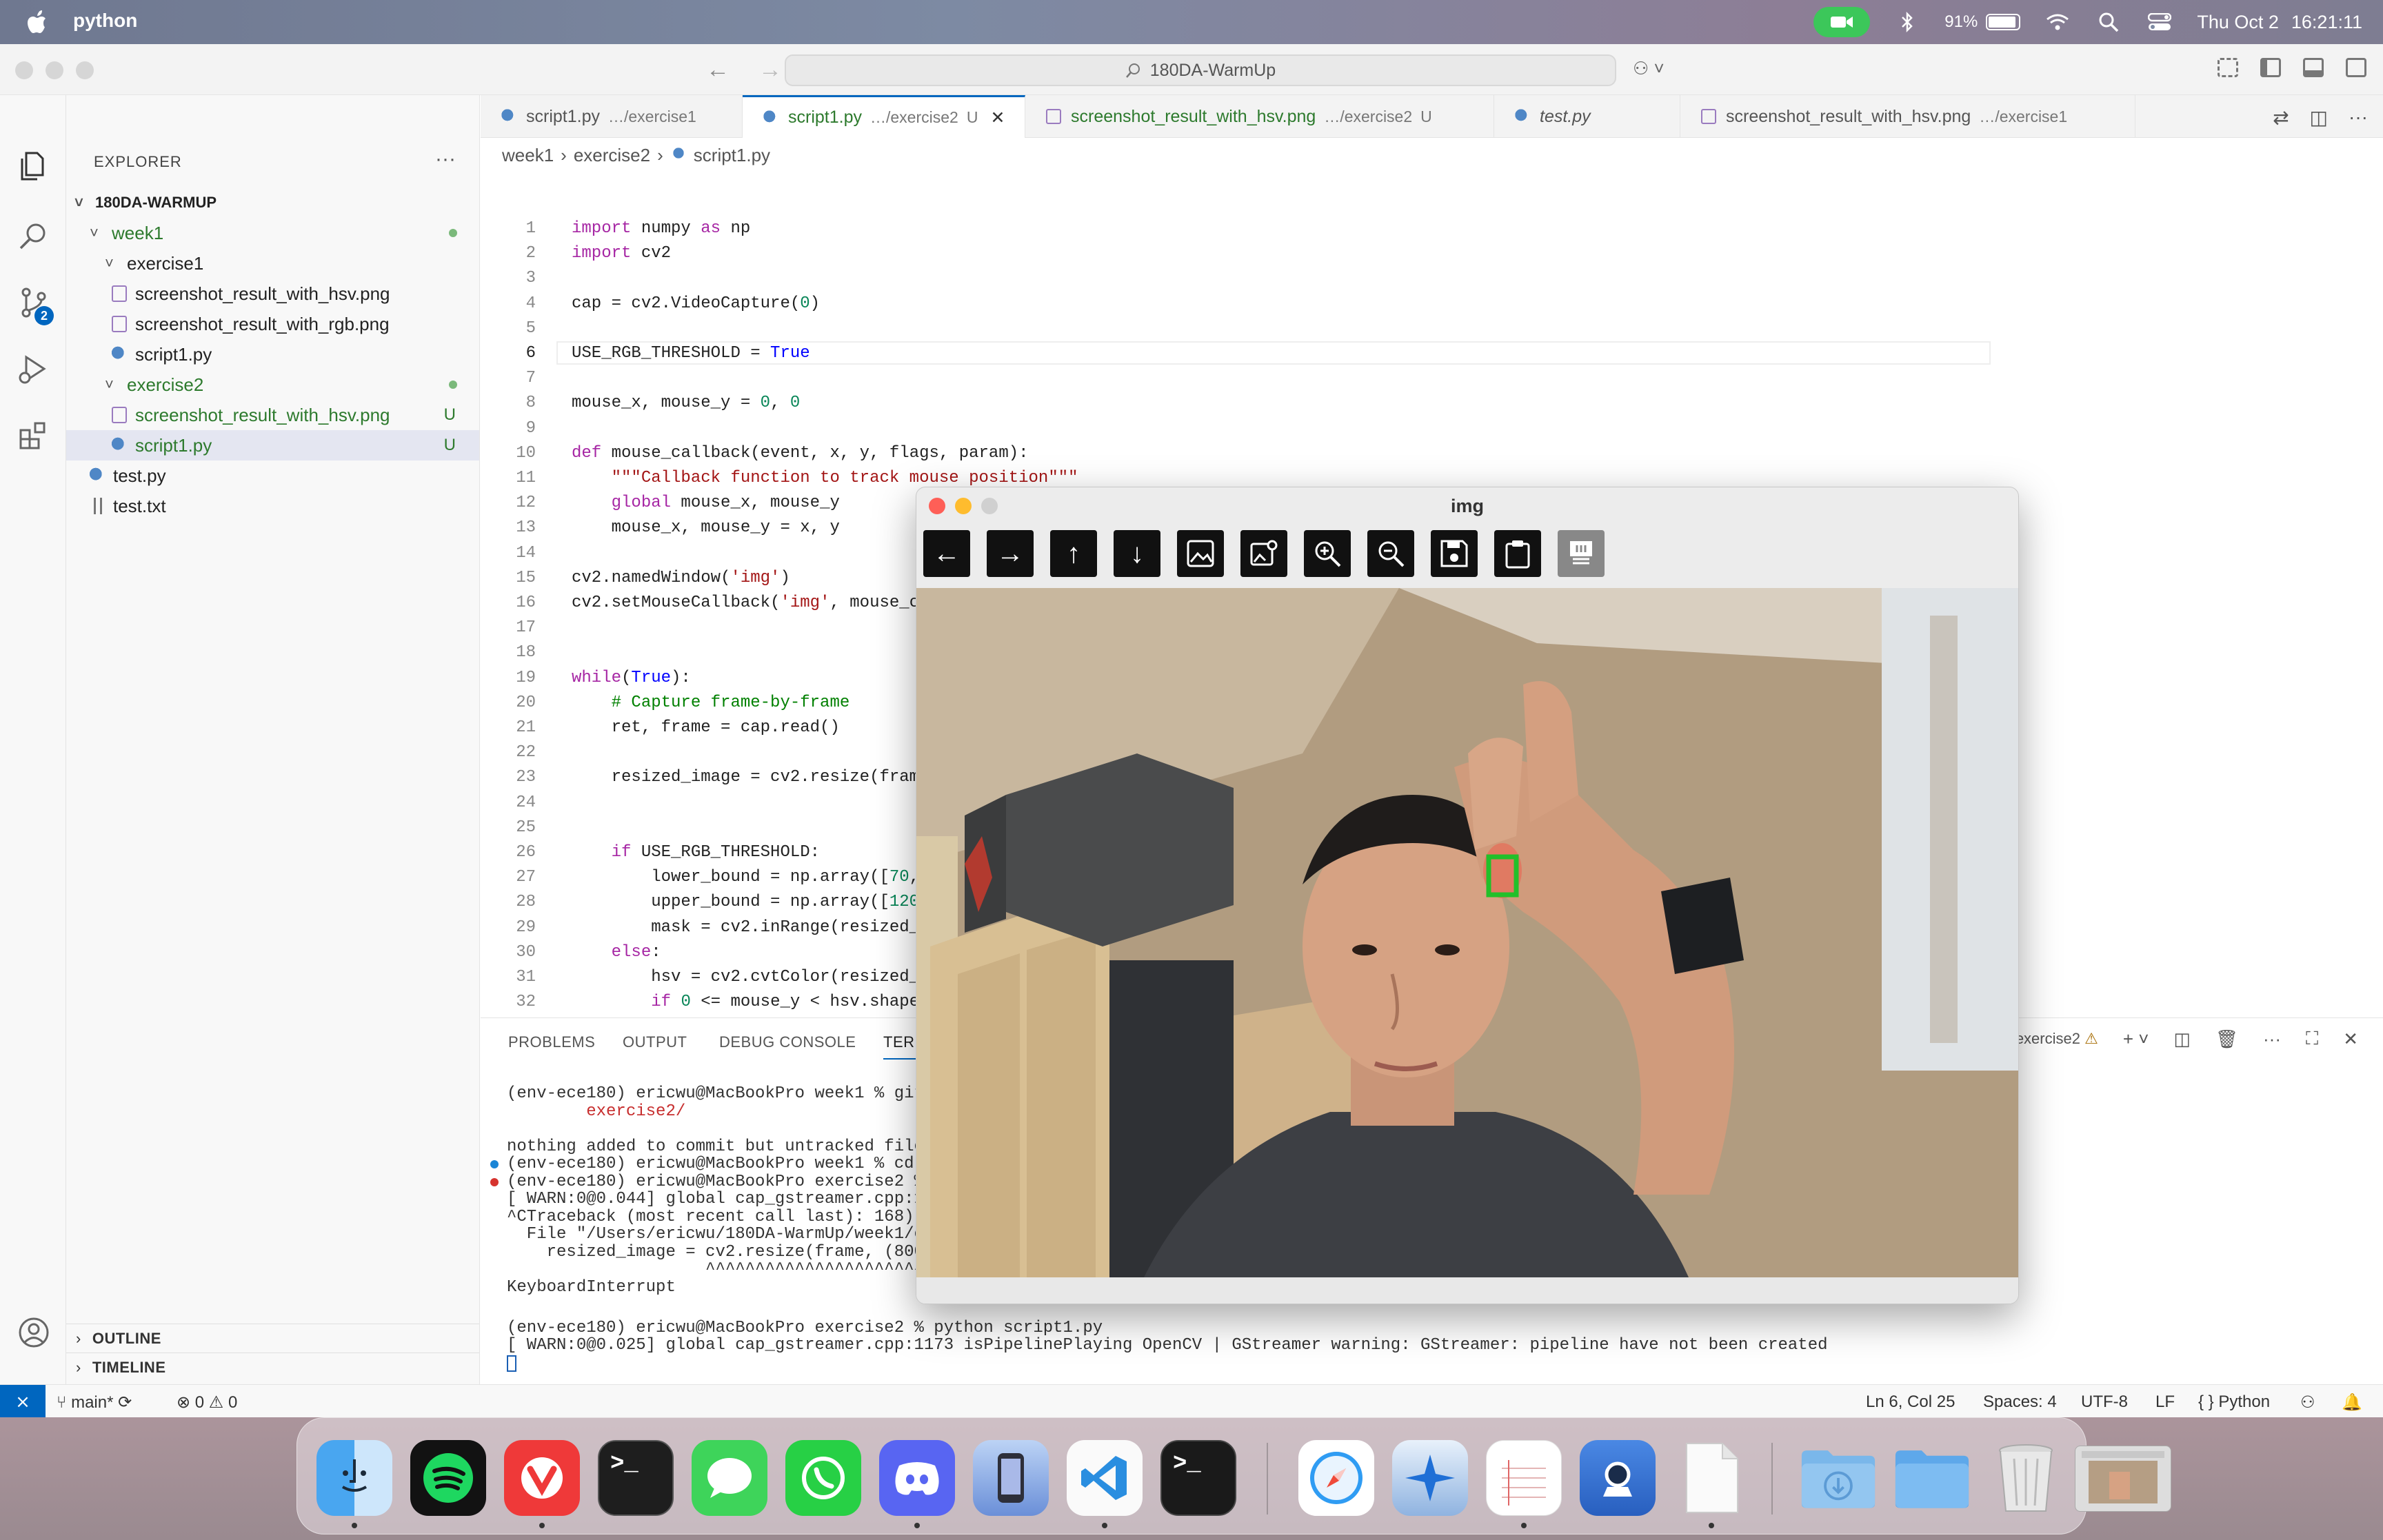  Describe the element at coordinates (1430, 1478) in the screenshot. I see `xcode-icon` at that location.